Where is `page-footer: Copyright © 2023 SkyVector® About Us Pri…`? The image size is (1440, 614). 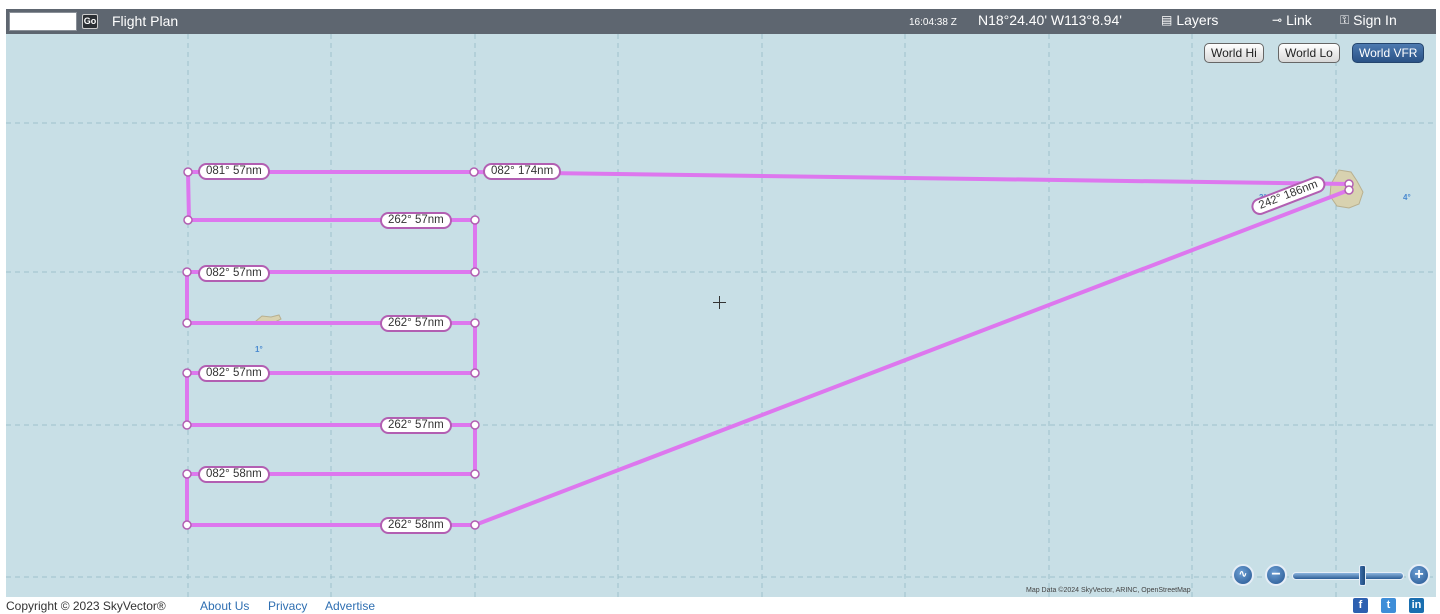
page-footer: Copyright © 2023 SkyVector® About Us Pri… is located at coordinates (720, 605).